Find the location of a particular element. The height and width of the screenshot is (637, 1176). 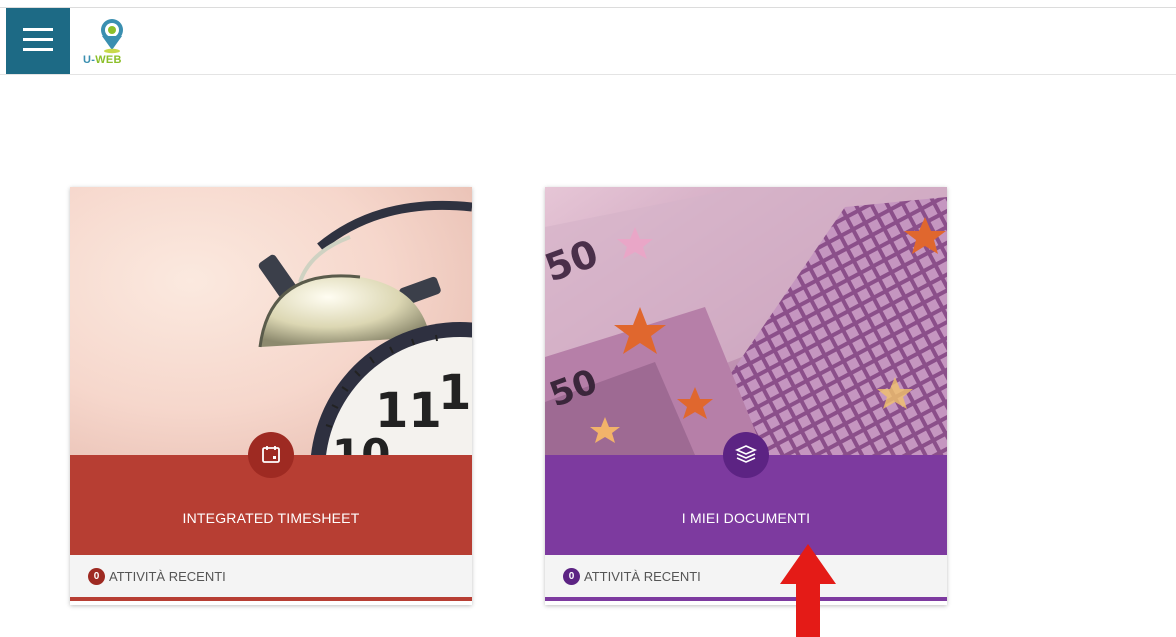

menu-button is located at coordinates (38, 41).